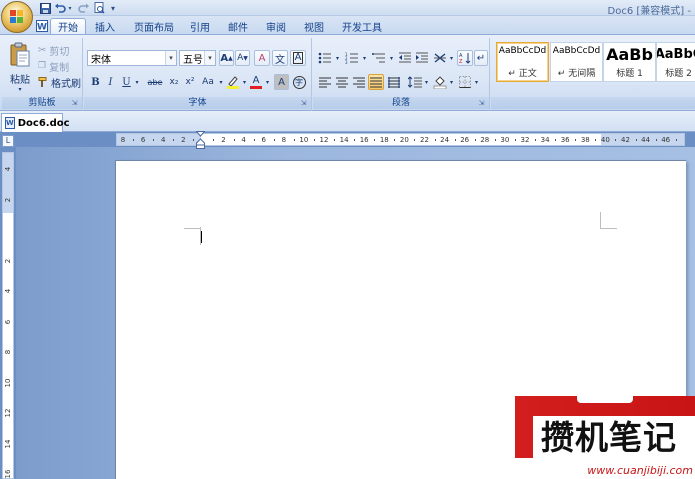  I want to click on clear-format-icon: A, so click(262, 58).